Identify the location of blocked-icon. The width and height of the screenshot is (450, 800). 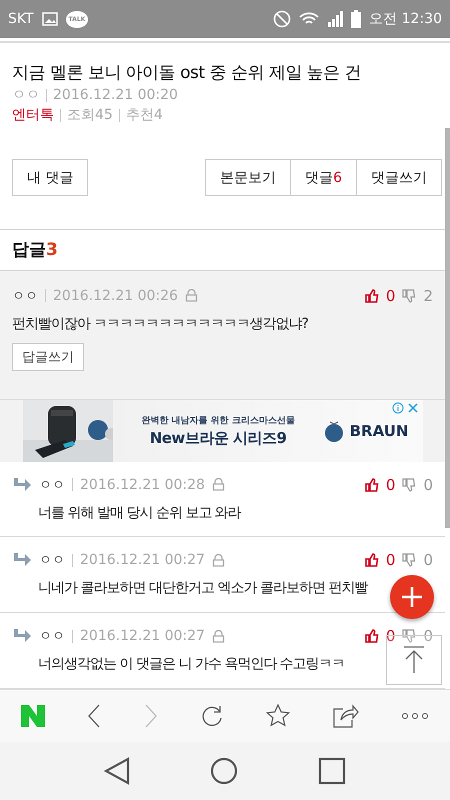
(282, 19).